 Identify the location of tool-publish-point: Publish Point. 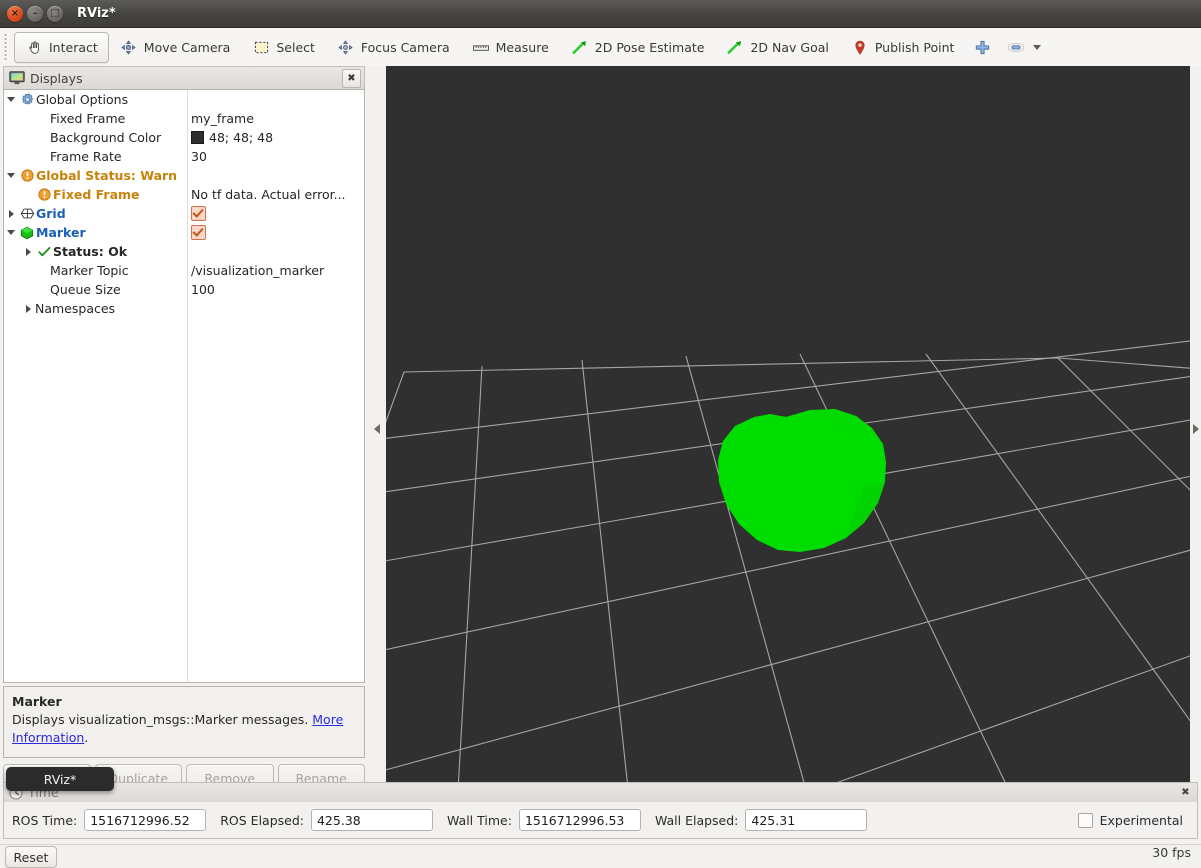
(903, 47).